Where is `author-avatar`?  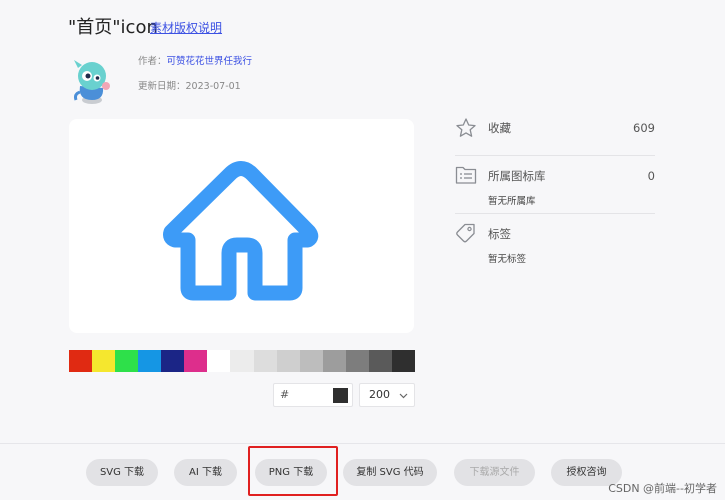
author-avatar is located at coordinates (93, 81).